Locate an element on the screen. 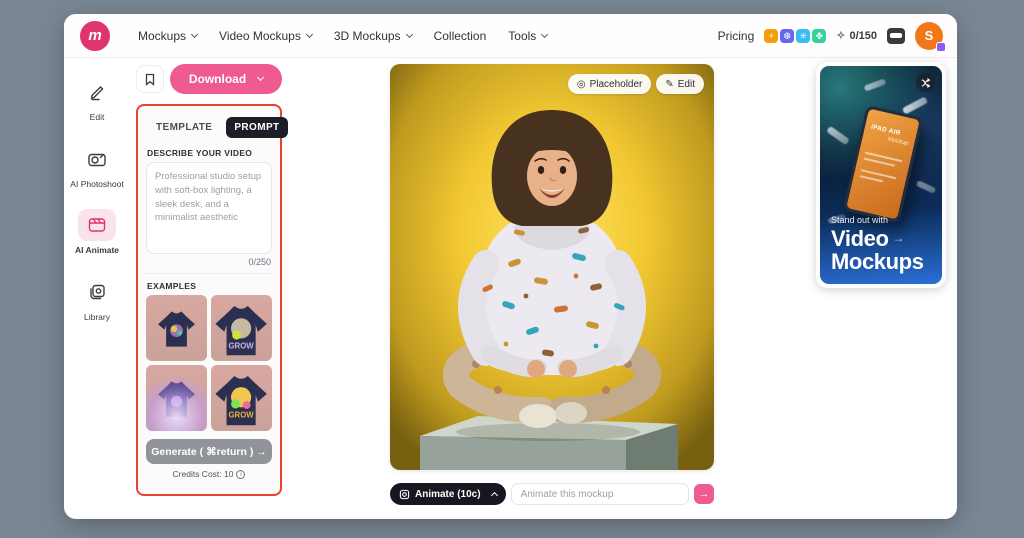 The height and width of the screenshot is (538, 1024). sidebar-item-library: Library is located at coordinates (97, 299).